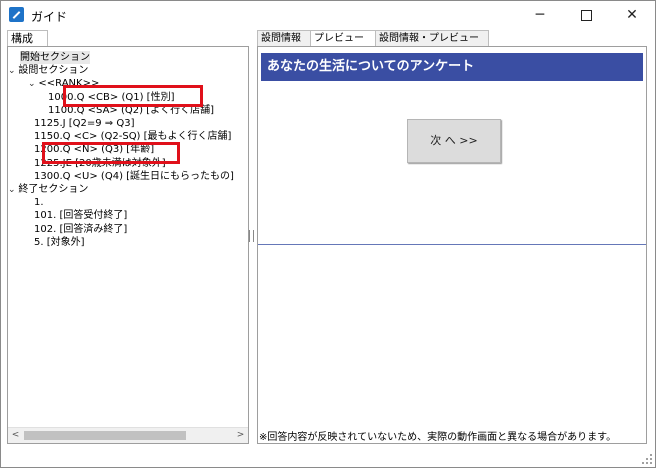 The width and height of the screenshot is (656, 468). I want to click on title-bar: ガイド ─ ✕, so click(328, 15).